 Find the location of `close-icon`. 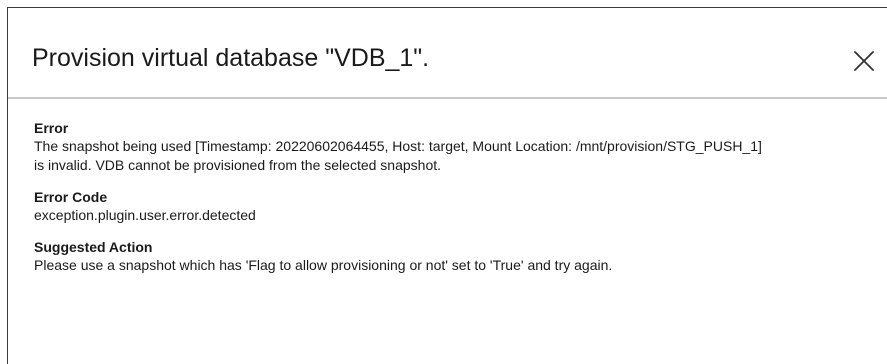

close-icon is located at coordinates (864, 61).